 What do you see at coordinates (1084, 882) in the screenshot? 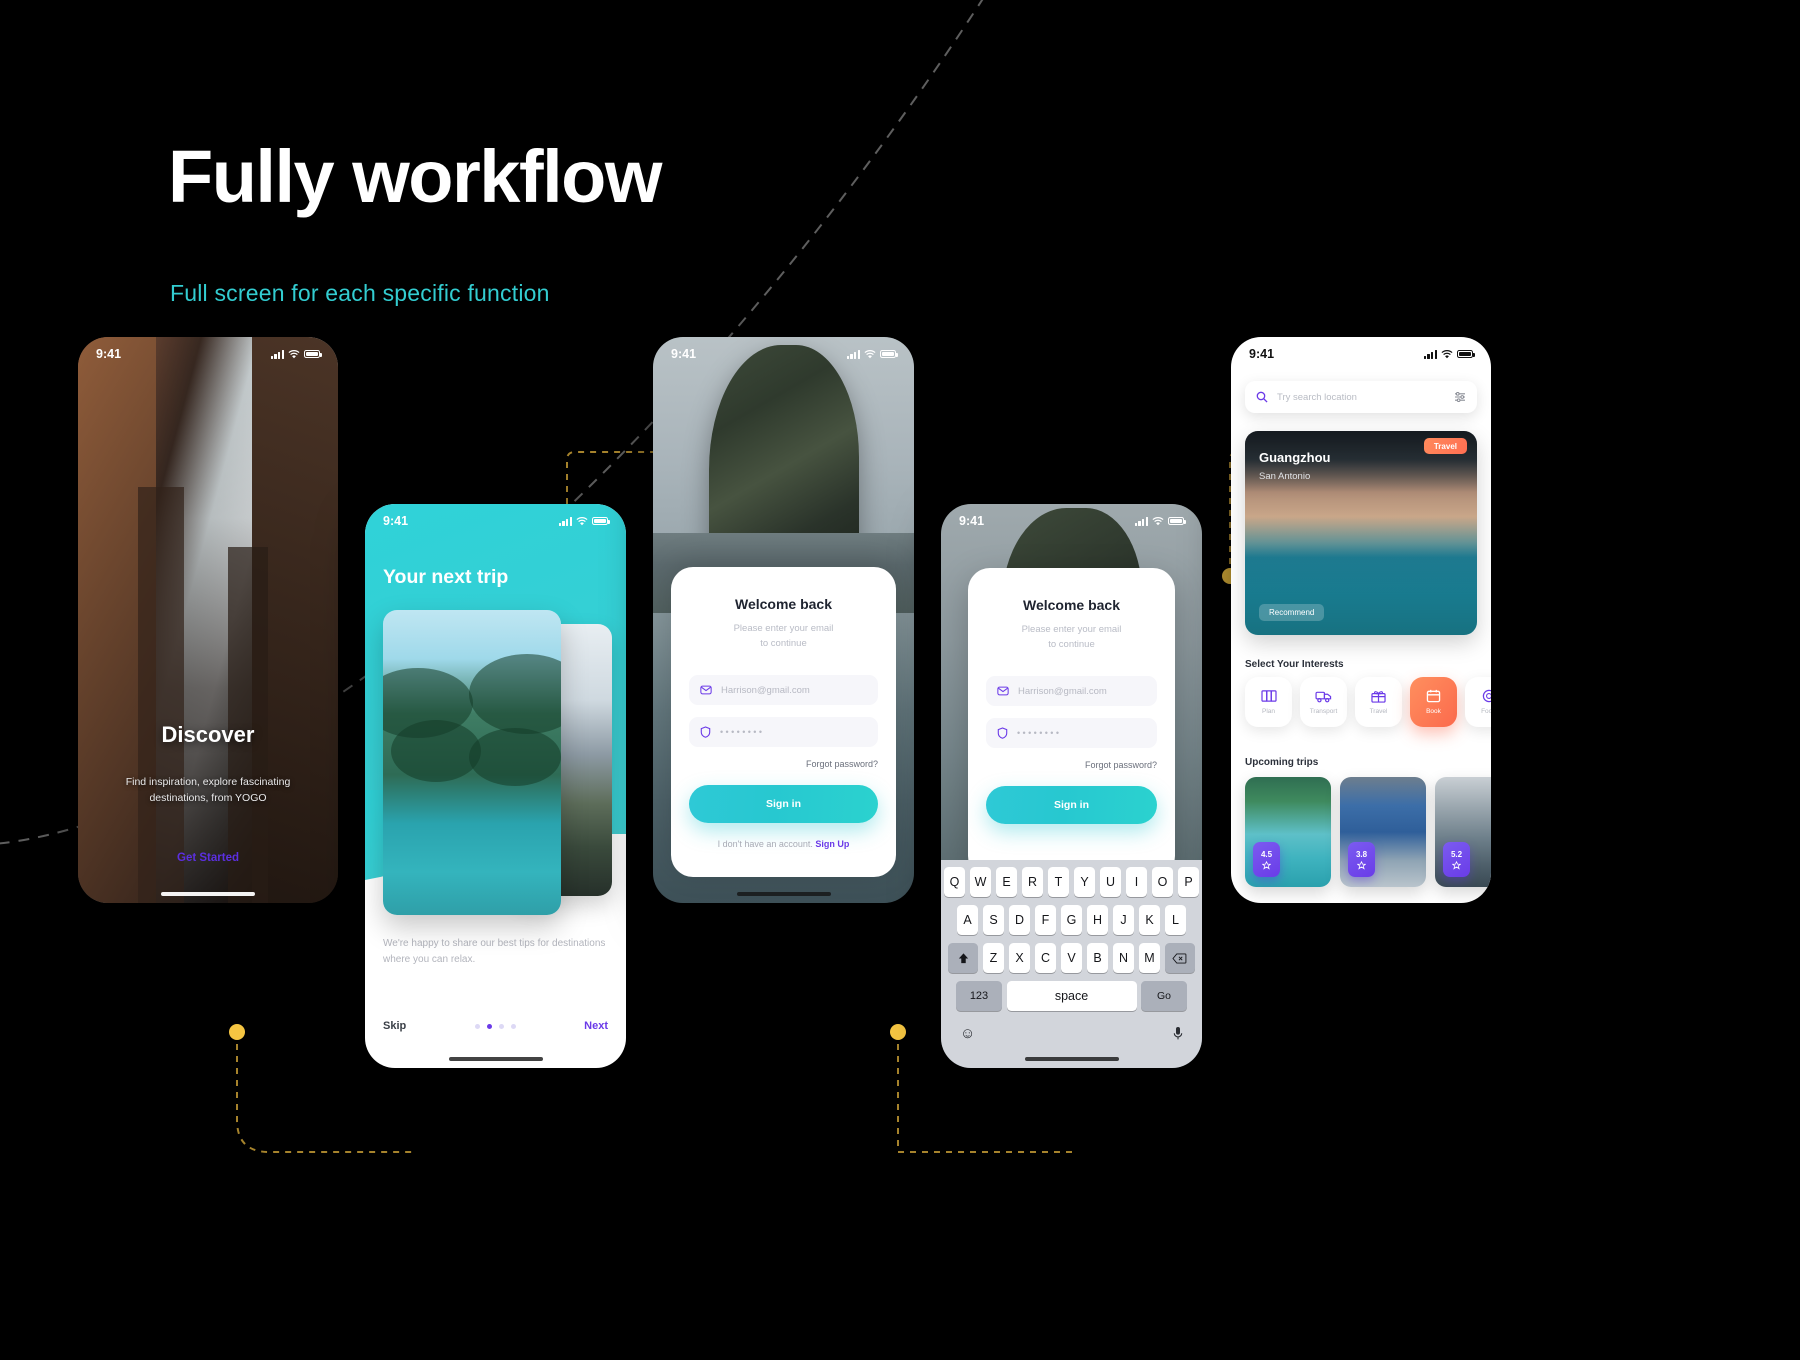
I see `key-y: Y` at bounding box center [1084, 882].